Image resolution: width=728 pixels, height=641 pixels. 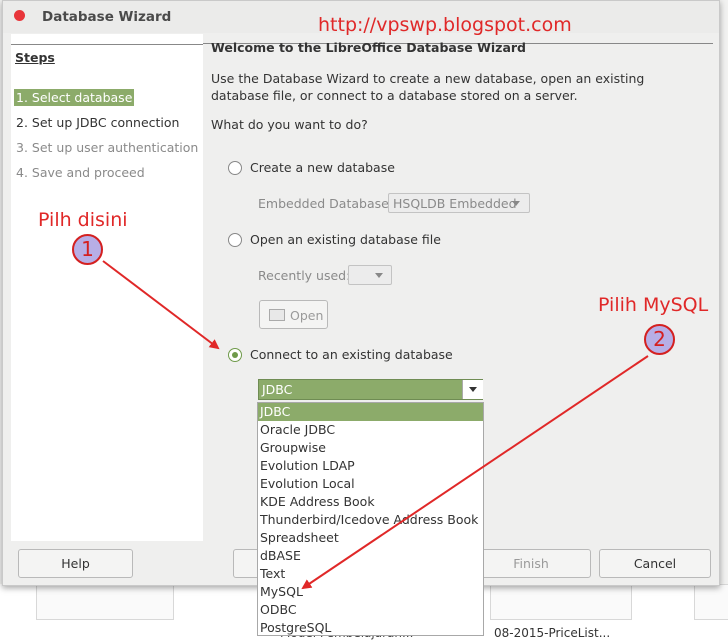 I want to click on database-type-option: Groupwise, so click(x=370, y=448).